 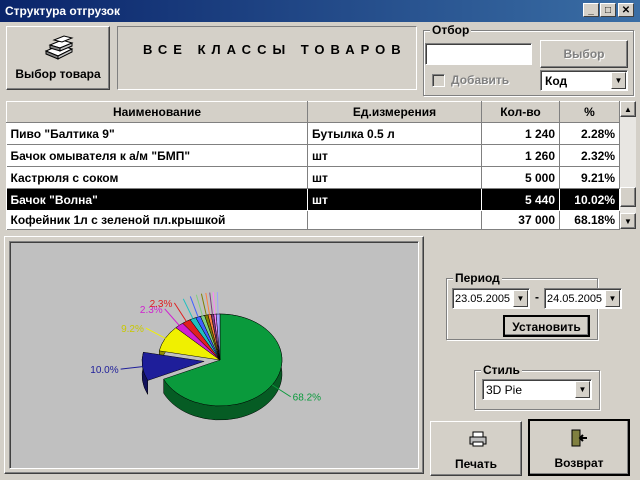 What do you see at coordinates (628, 221) in the screenshot?
I see `scroll-down-icon: ▼` at bounding box center [628, 221].